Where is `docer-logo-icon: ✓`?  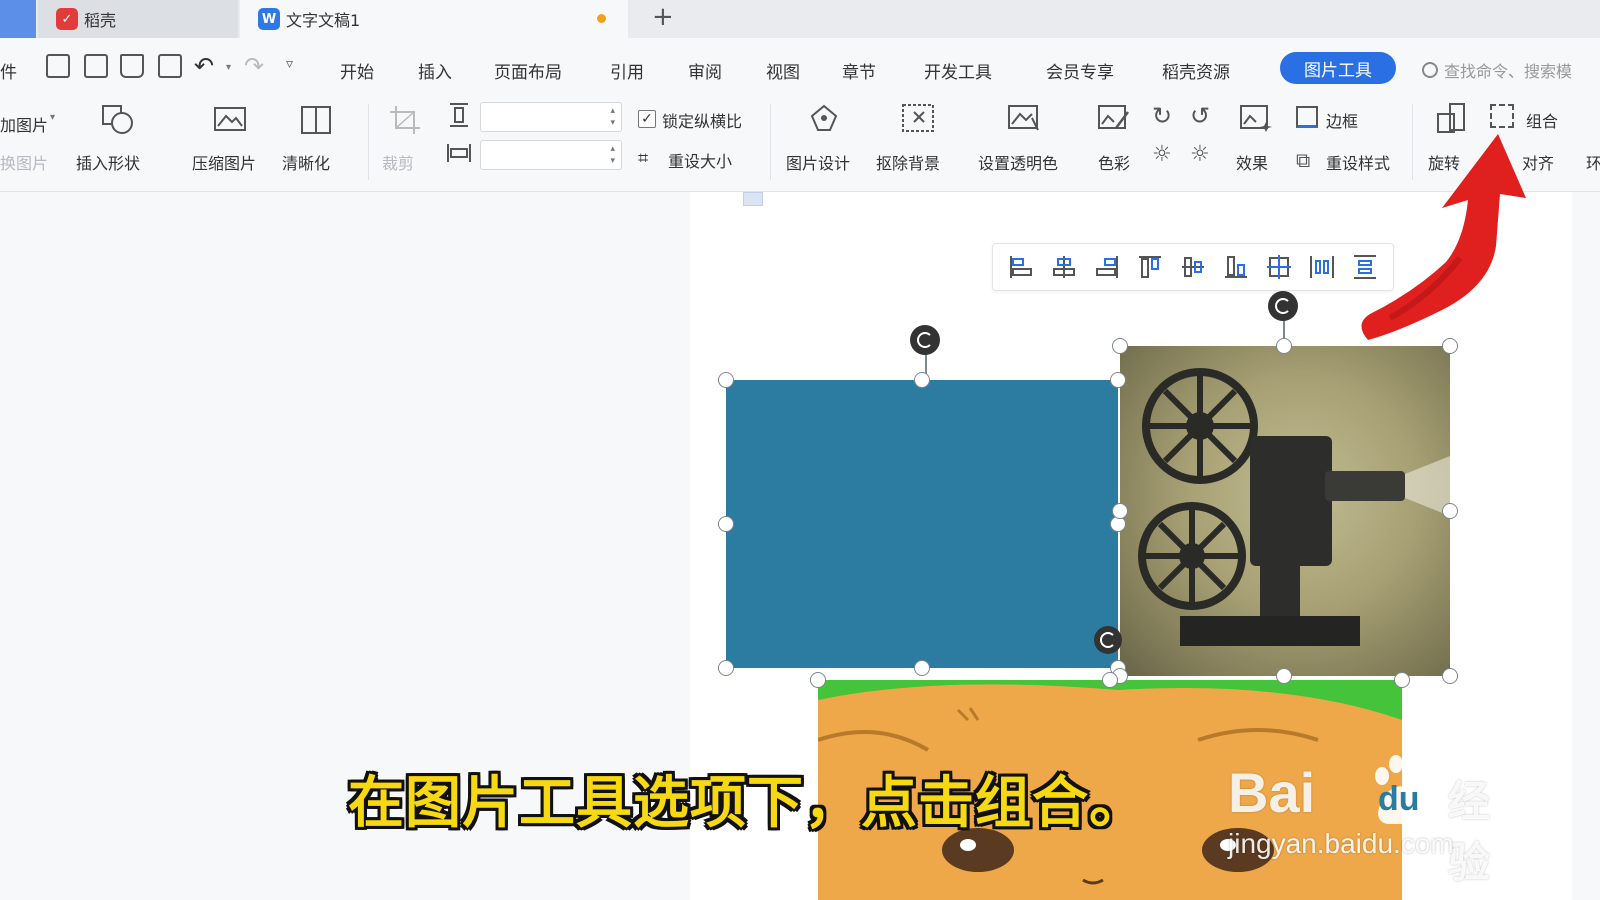
docer-logo-icon: ✓ is located at coordinates (67, 19).